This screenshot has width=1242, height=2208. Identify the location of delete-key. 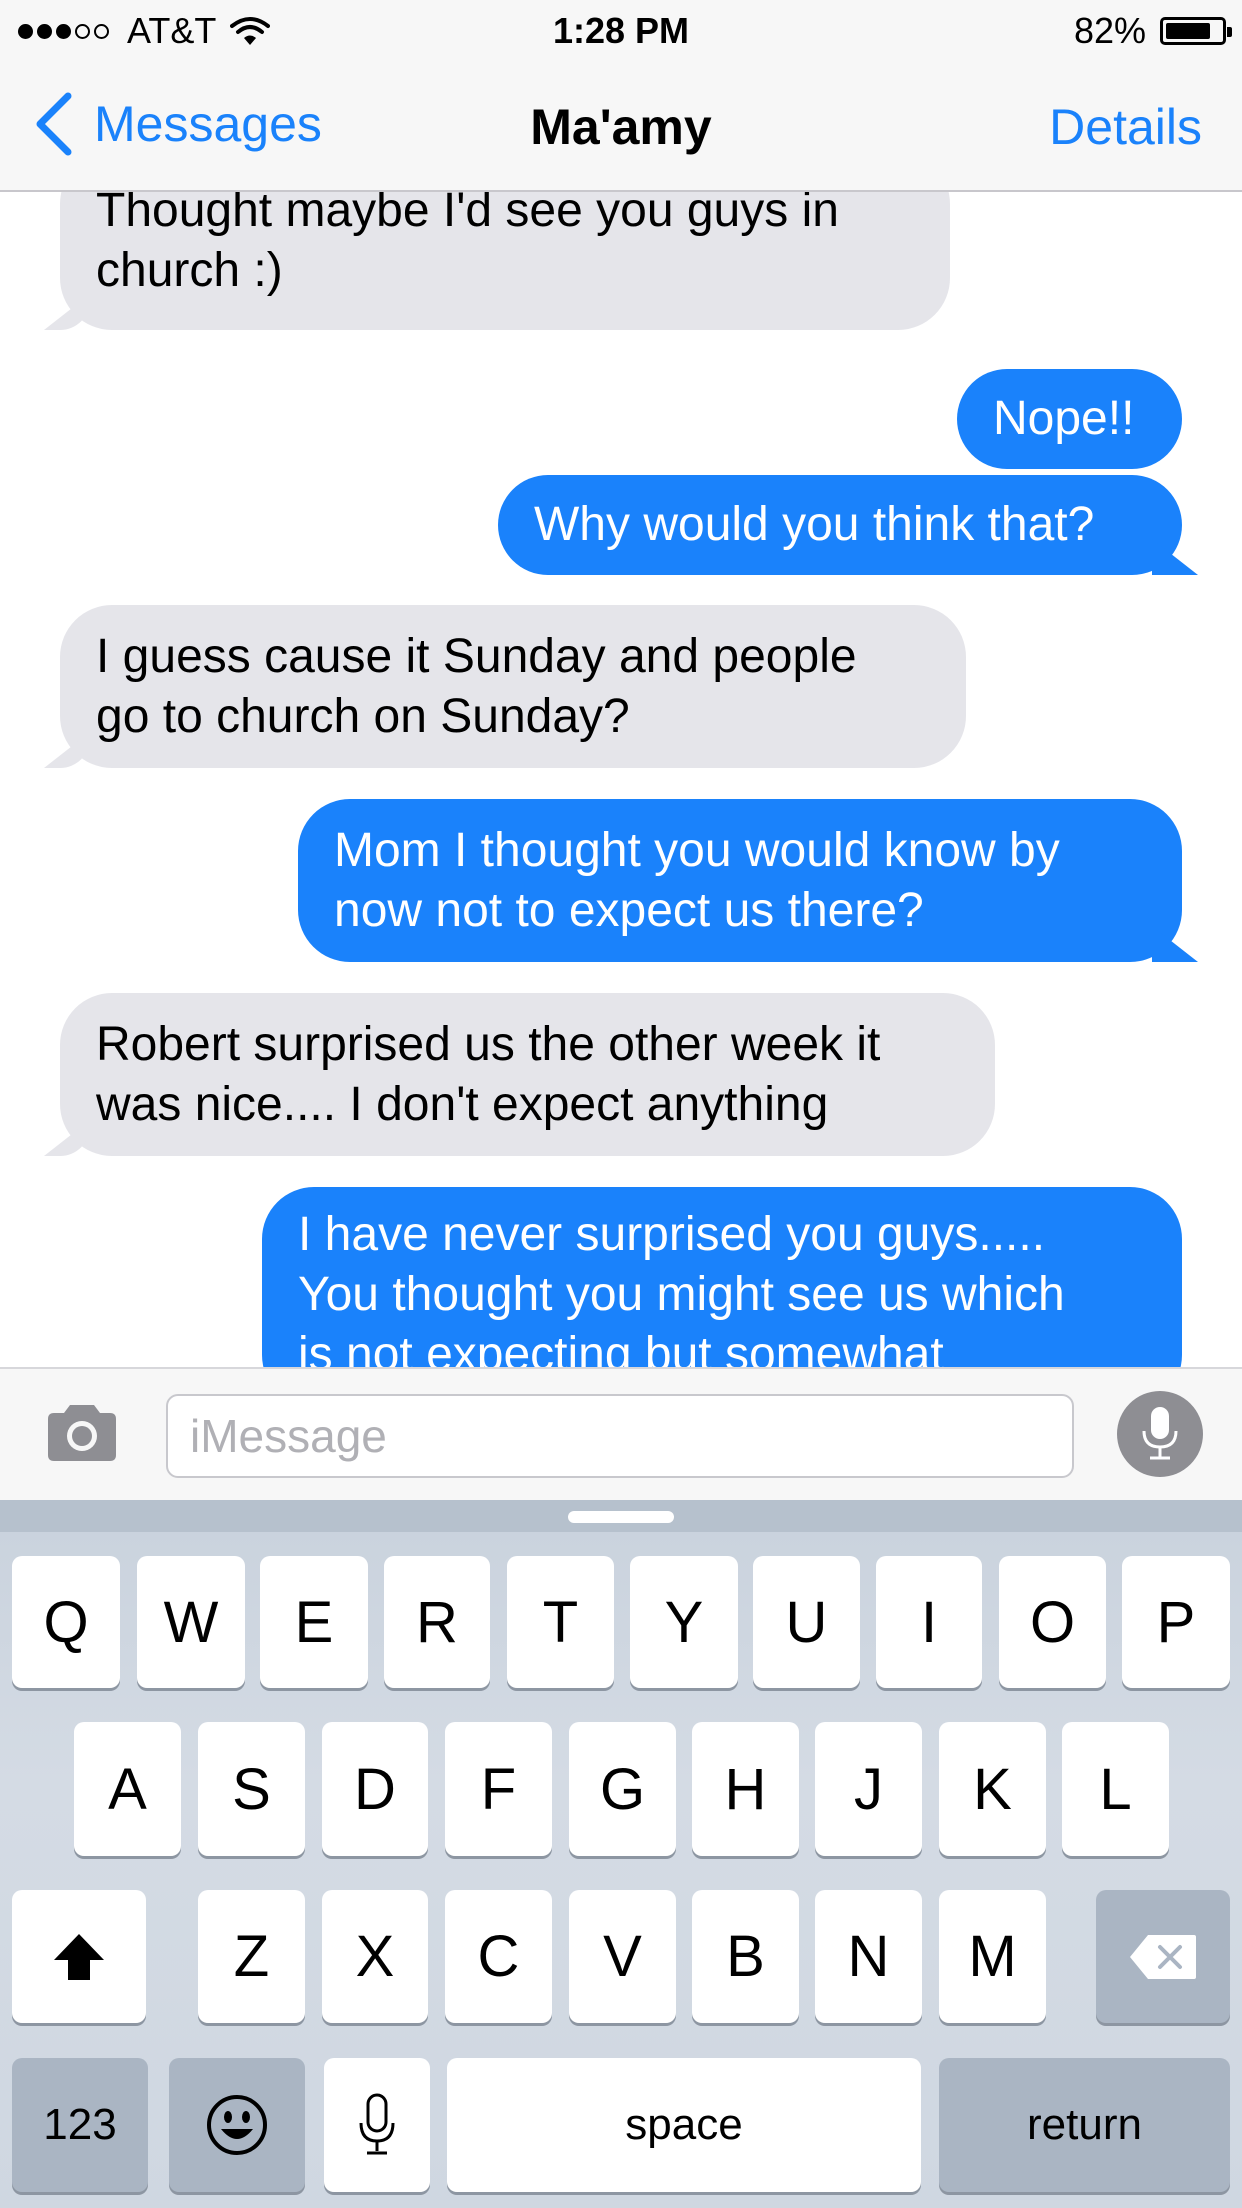
(1163, 1956).